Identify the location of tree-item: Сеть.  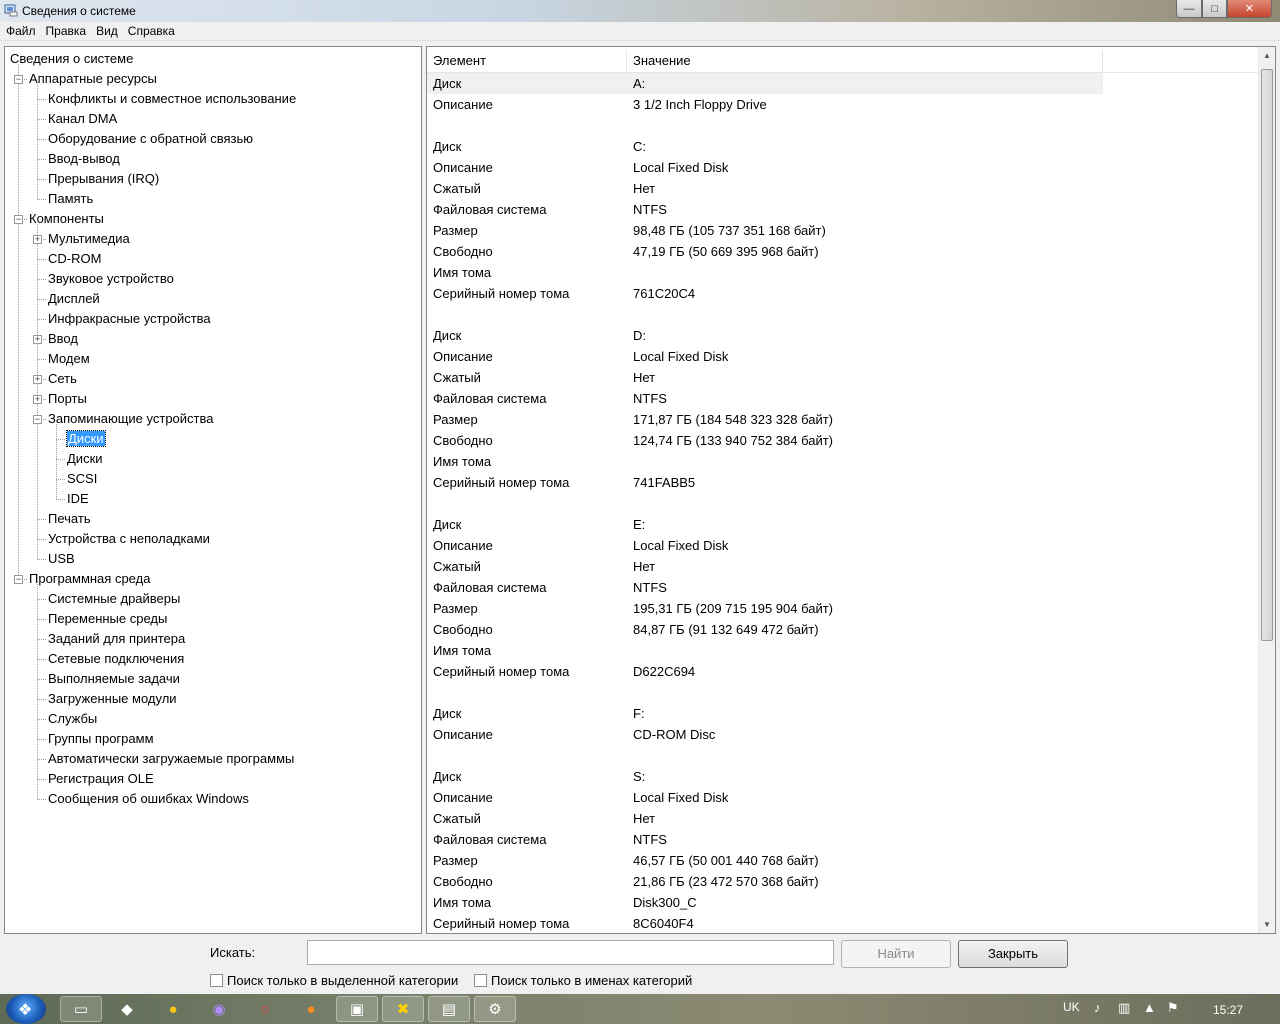
(62, 379).